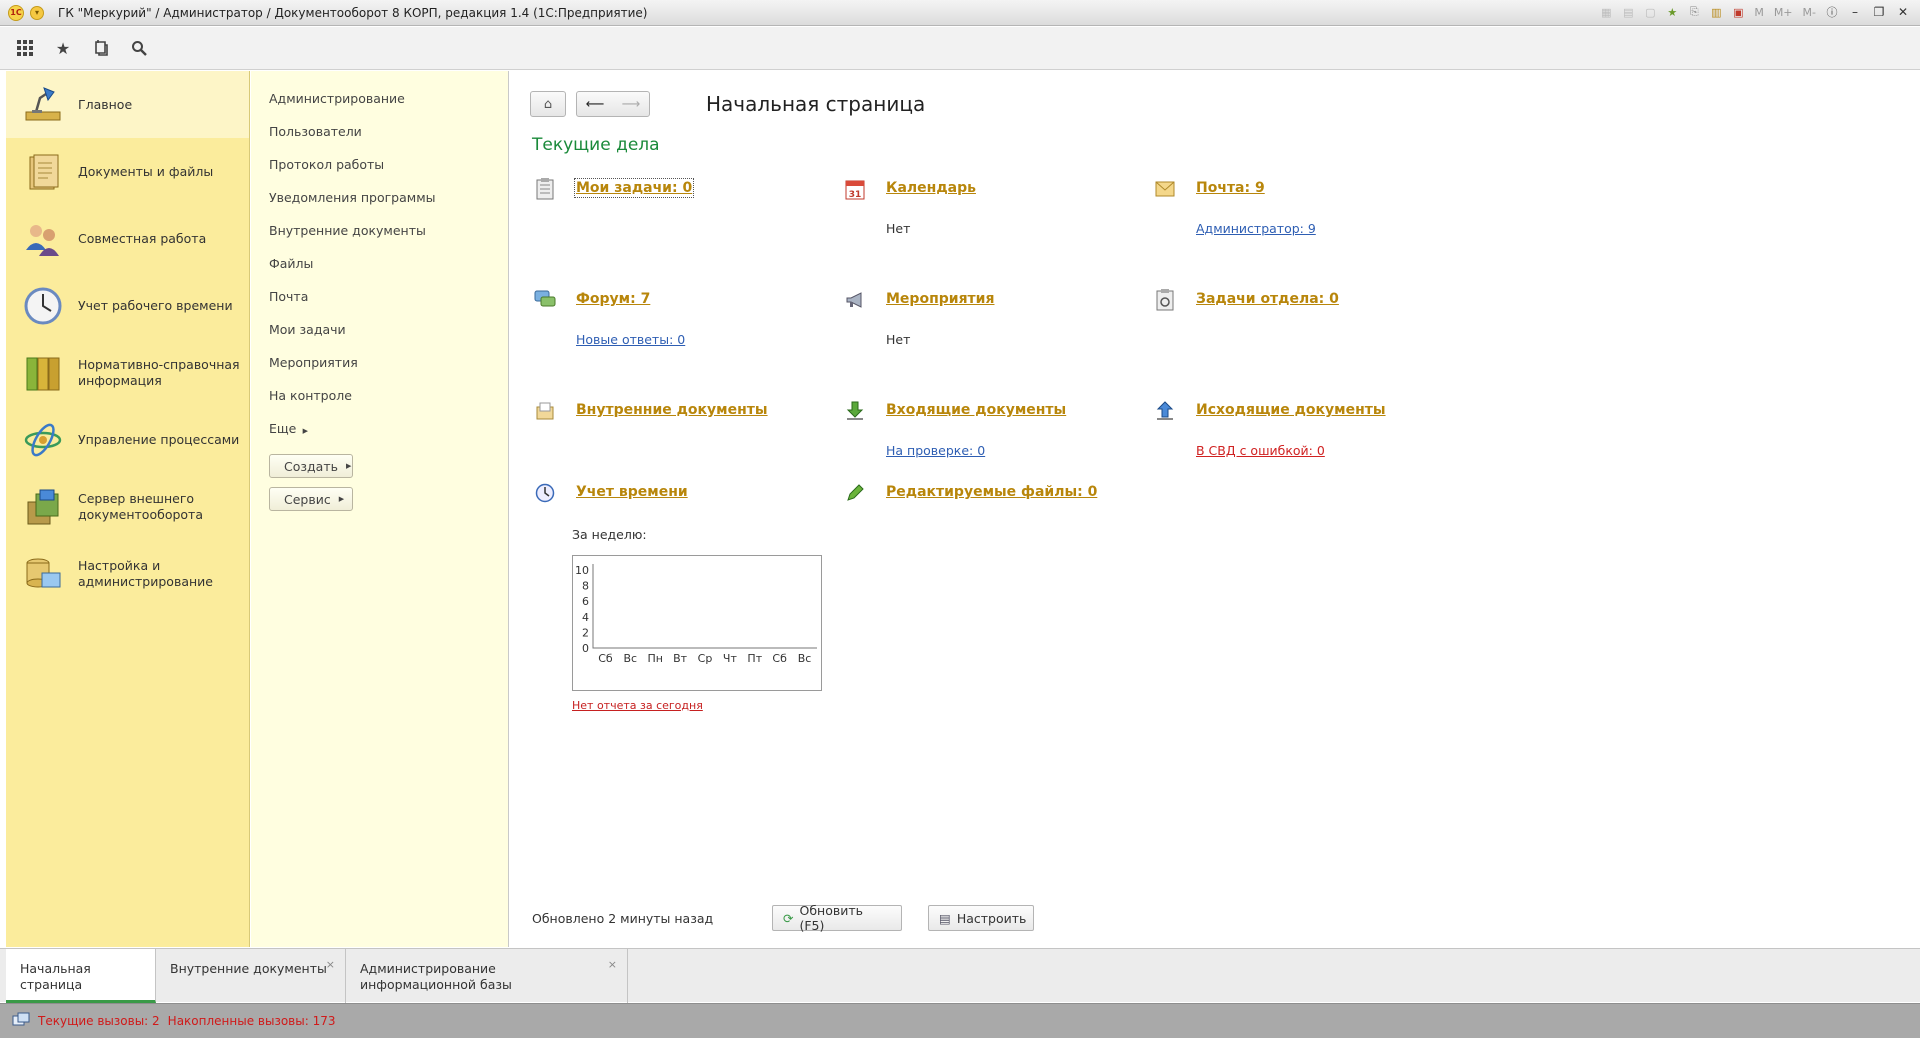 Image resolution: width=1920 pixels, height=1038 pixels. What do you see at coordinates (99, 1021) in the screenshot?
I see `current-calls: Текущие вызовы: 2` at bounding box center [99, 1021].